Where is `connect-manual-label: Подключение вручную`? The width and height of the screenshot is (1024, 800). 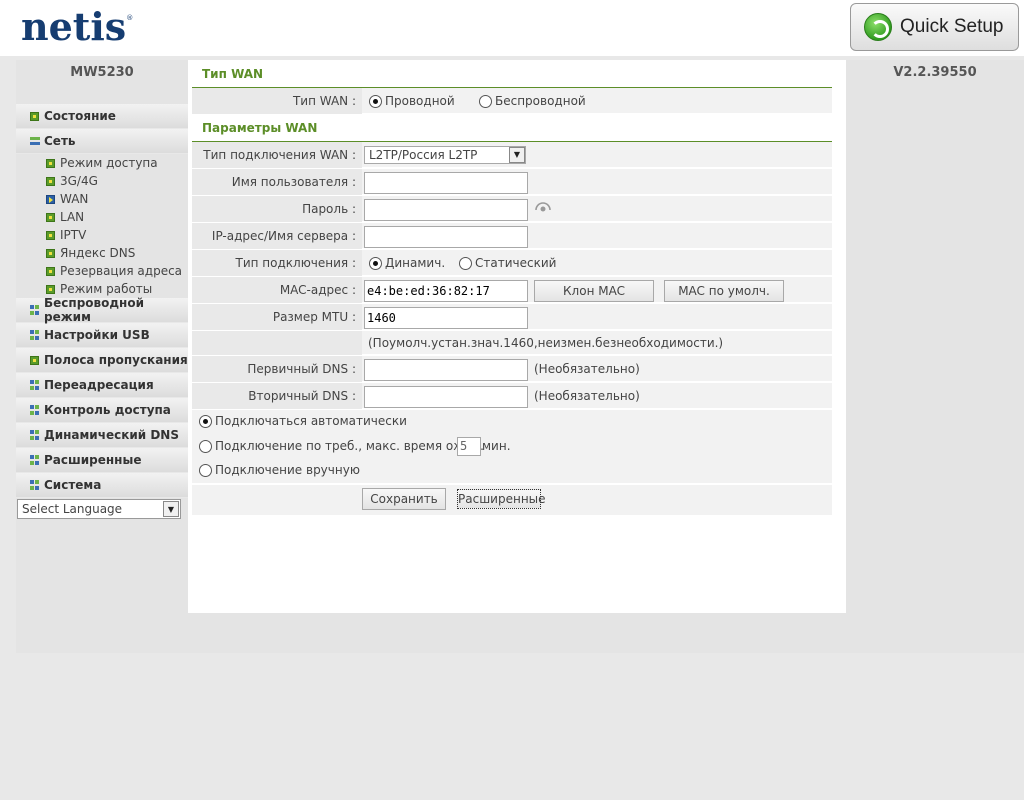
connect-manual-label: Подключение вручную is located at coordinates (287, 470).